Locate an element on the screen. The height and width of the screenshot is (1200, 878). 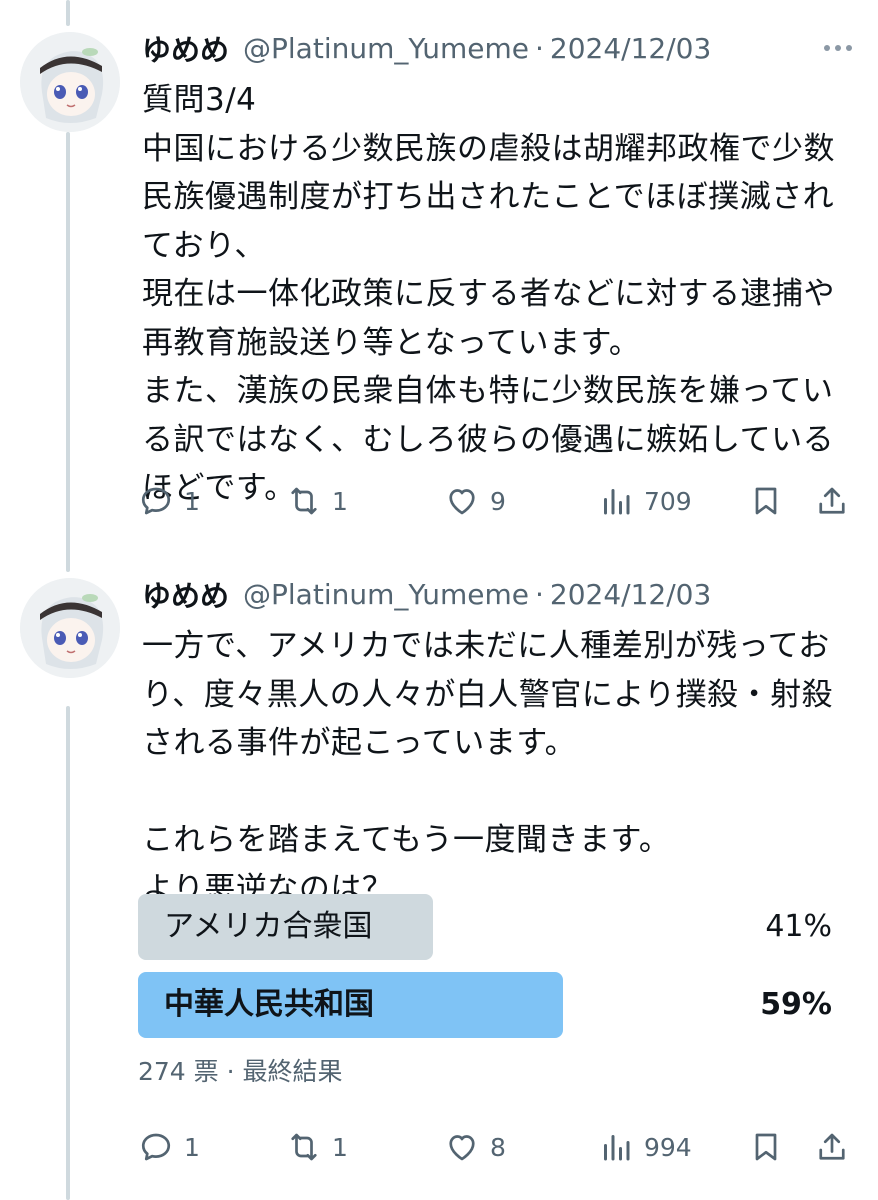
like-button: 8 is located at coordinates (475, 1147).